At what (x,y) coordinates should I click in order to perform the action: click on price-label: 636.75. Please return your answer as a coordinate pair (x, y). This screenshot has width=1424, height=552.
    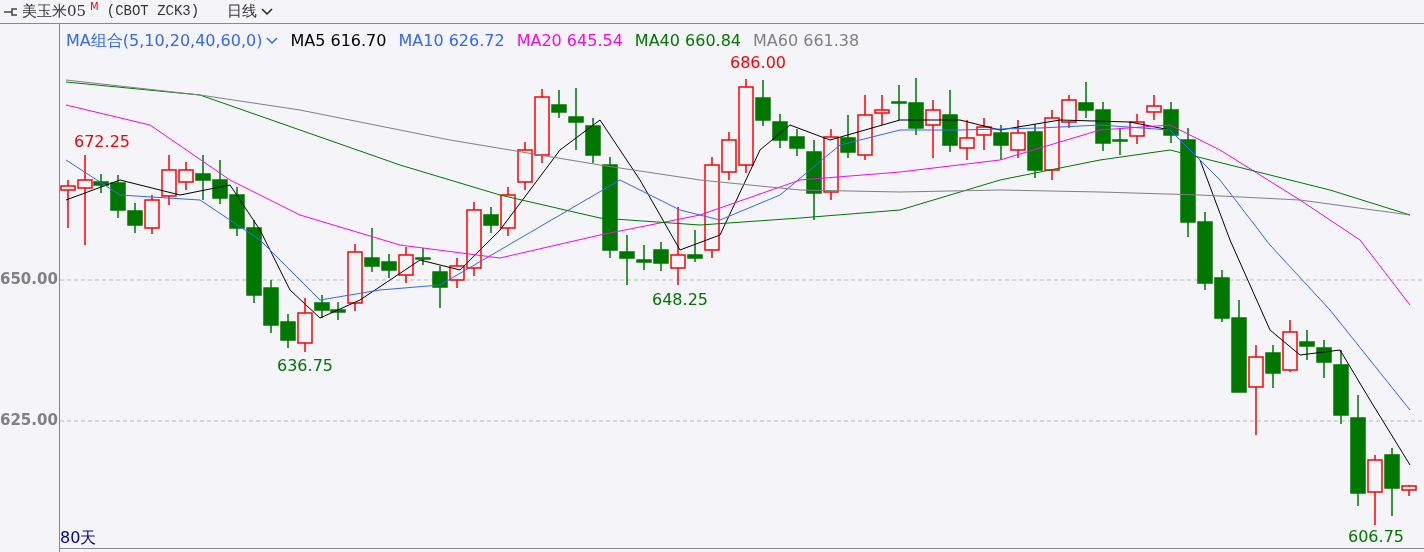
    Looking at the image, I should click on (305, 366).